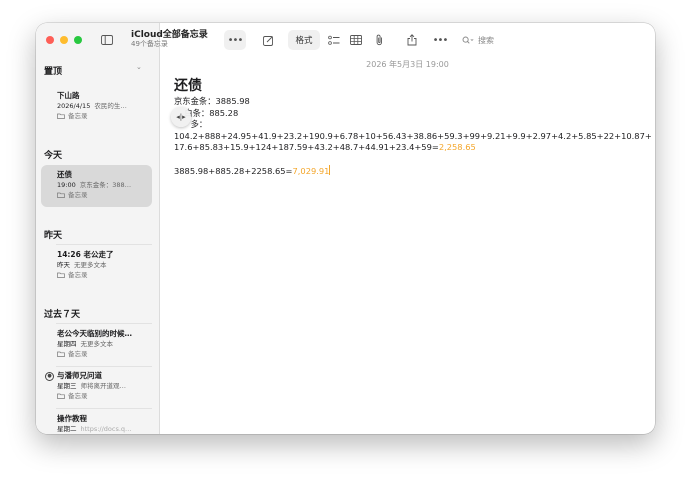 This screenshot has width=690, height=479. I want to click on note-date: 19:00, so click(66, 185).